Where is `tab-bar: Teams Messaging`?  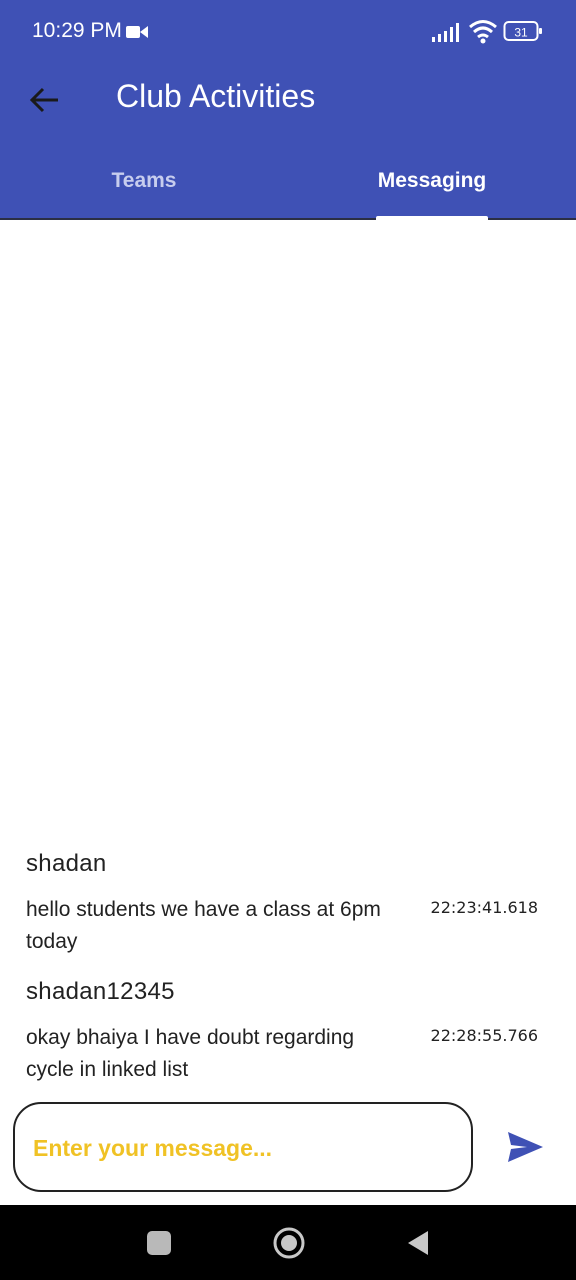
tab-bar: Teams Messaging is located at coordinates (288, 180).